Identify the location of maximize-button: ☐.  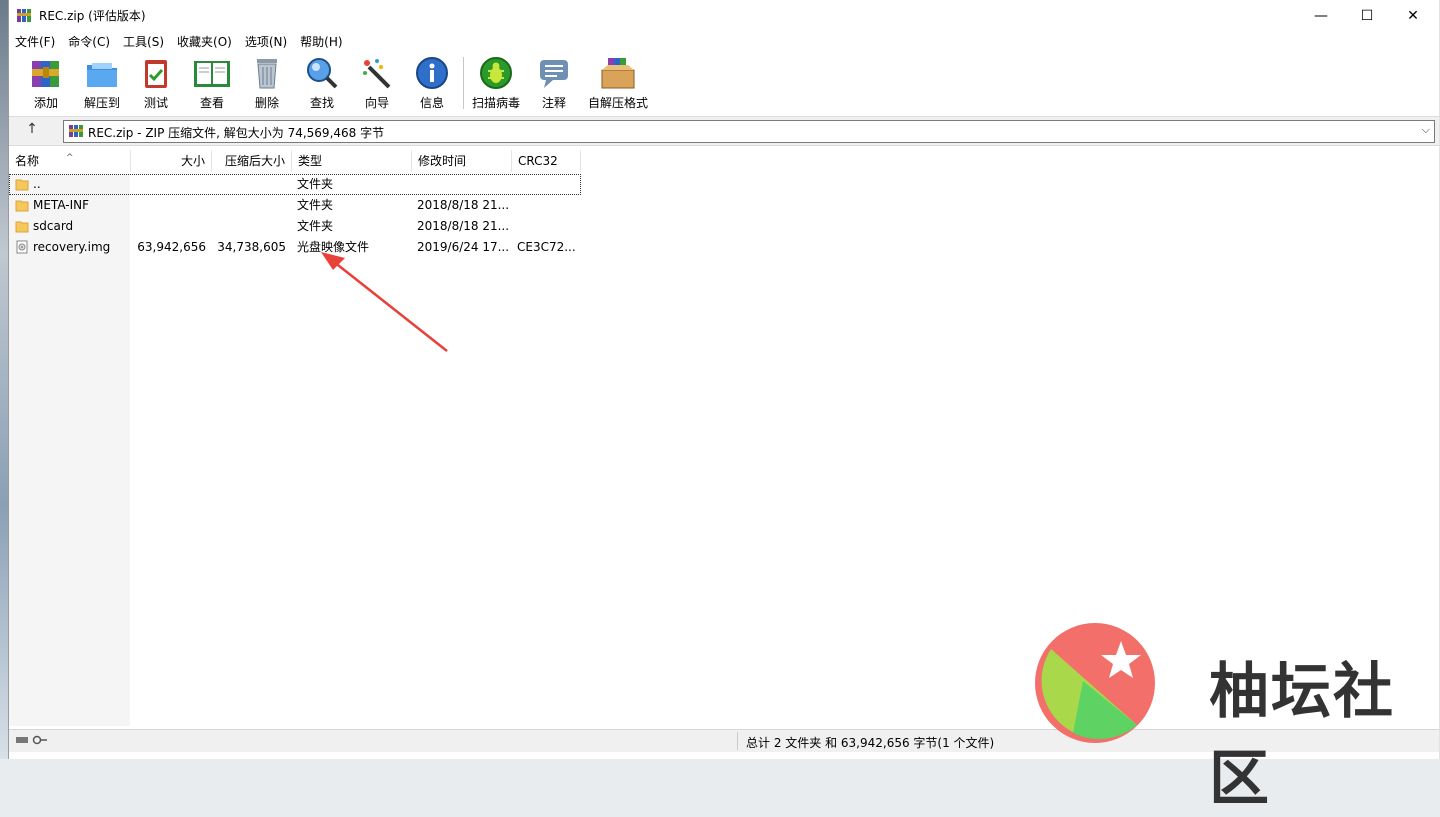
(1367, 15).